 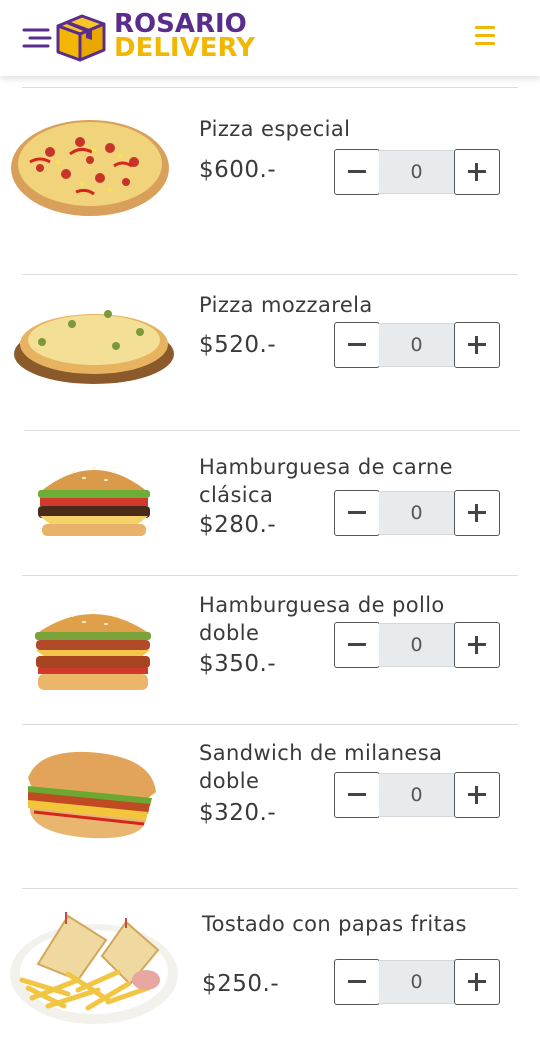 What do you see at coordinates (90, 168) in the screenshot?
I see `pizza-especial-image` at bounding box center [90, 168].